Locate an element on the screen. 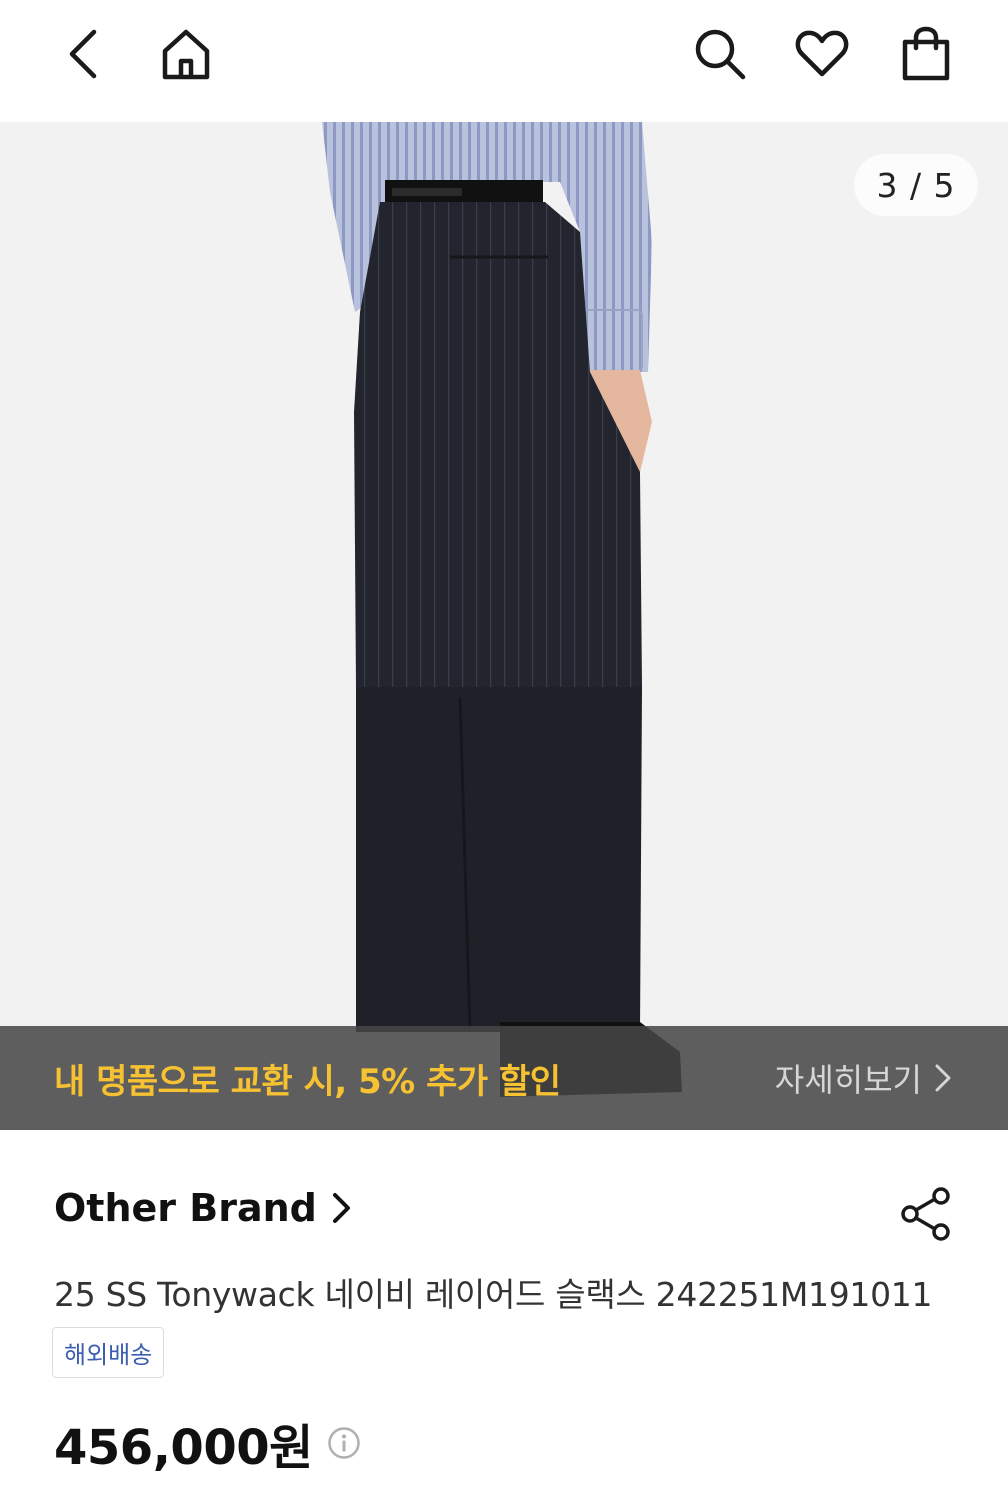 This screenshot has height=1500, width=1008. back-button is located at coordinates (84, 54).